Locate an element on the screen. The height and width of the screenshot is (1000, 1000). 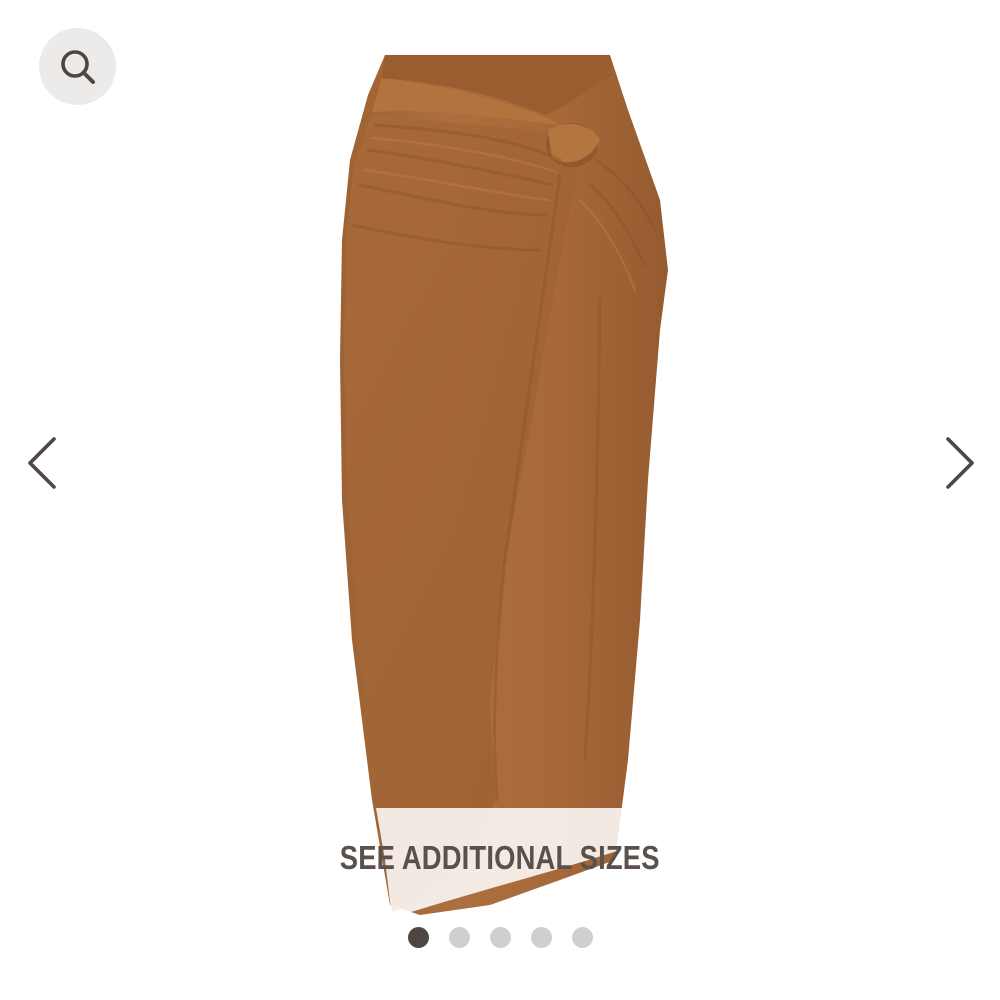
next-image-button is located at coordinates (960, 463).